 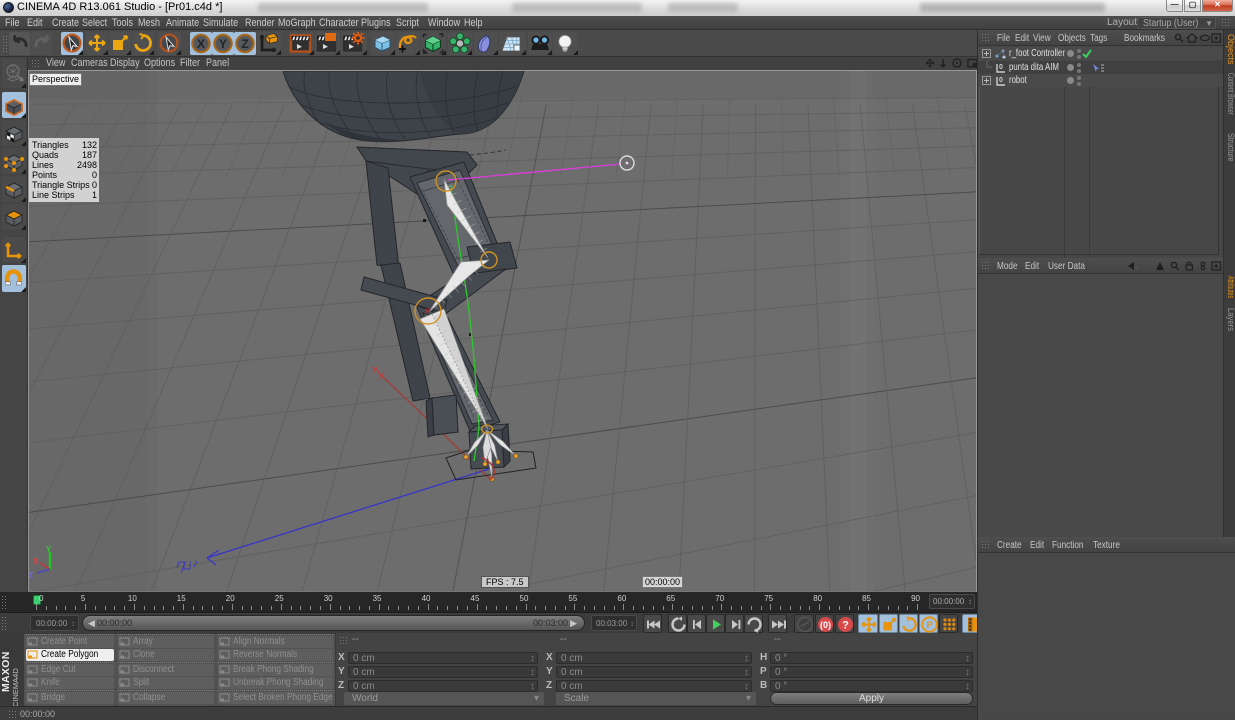 What do you see at coordinates (825, 625) in the screenshot?
I see `svg-text: (0)` at bounding box center [825, 625].